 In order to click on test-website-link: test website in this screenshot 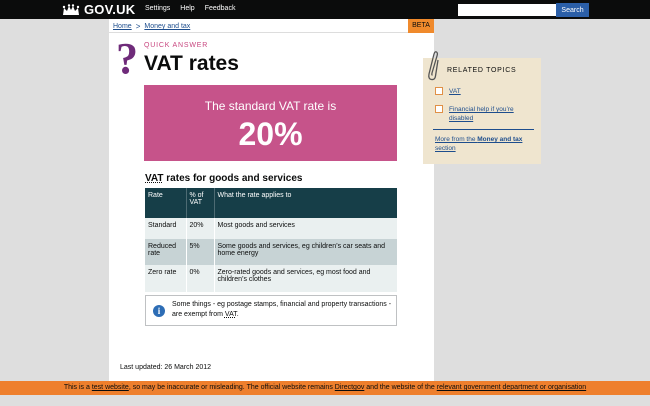, I will do `click(110, 387)`.